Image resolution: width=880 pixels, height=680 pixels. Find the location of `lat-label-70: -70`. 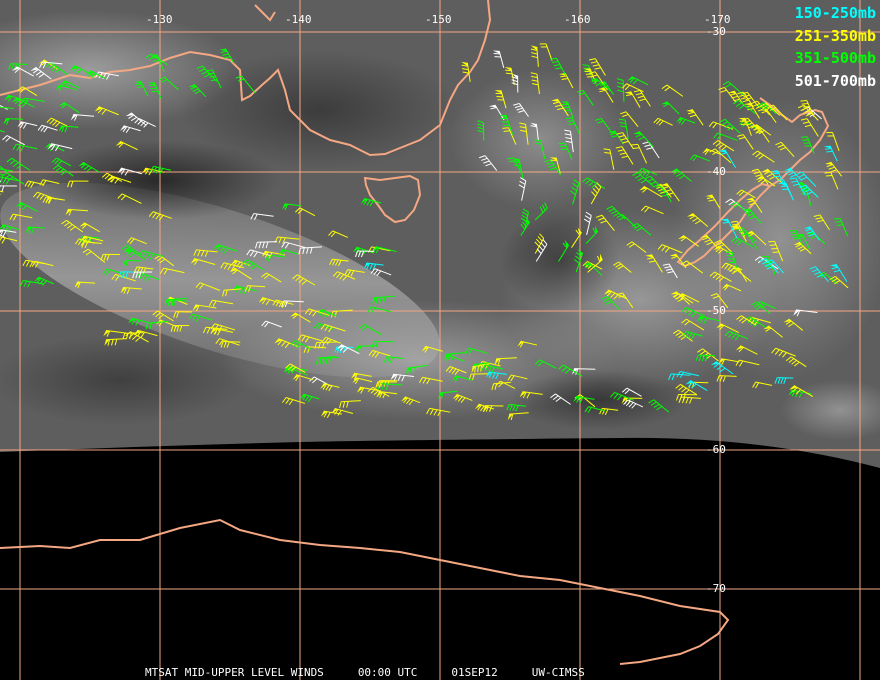

lat-label-70: -70 is located at coordinates (716, 588).